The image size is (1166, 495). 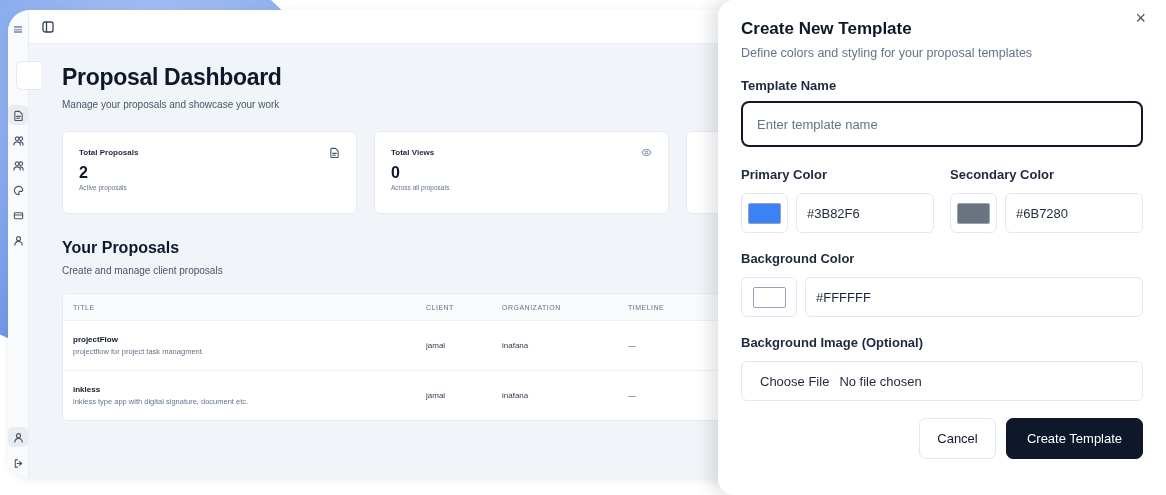 I want to click on modal-subtitle: Define colors and styling for your proposal templates, so click(x=887, y=53).